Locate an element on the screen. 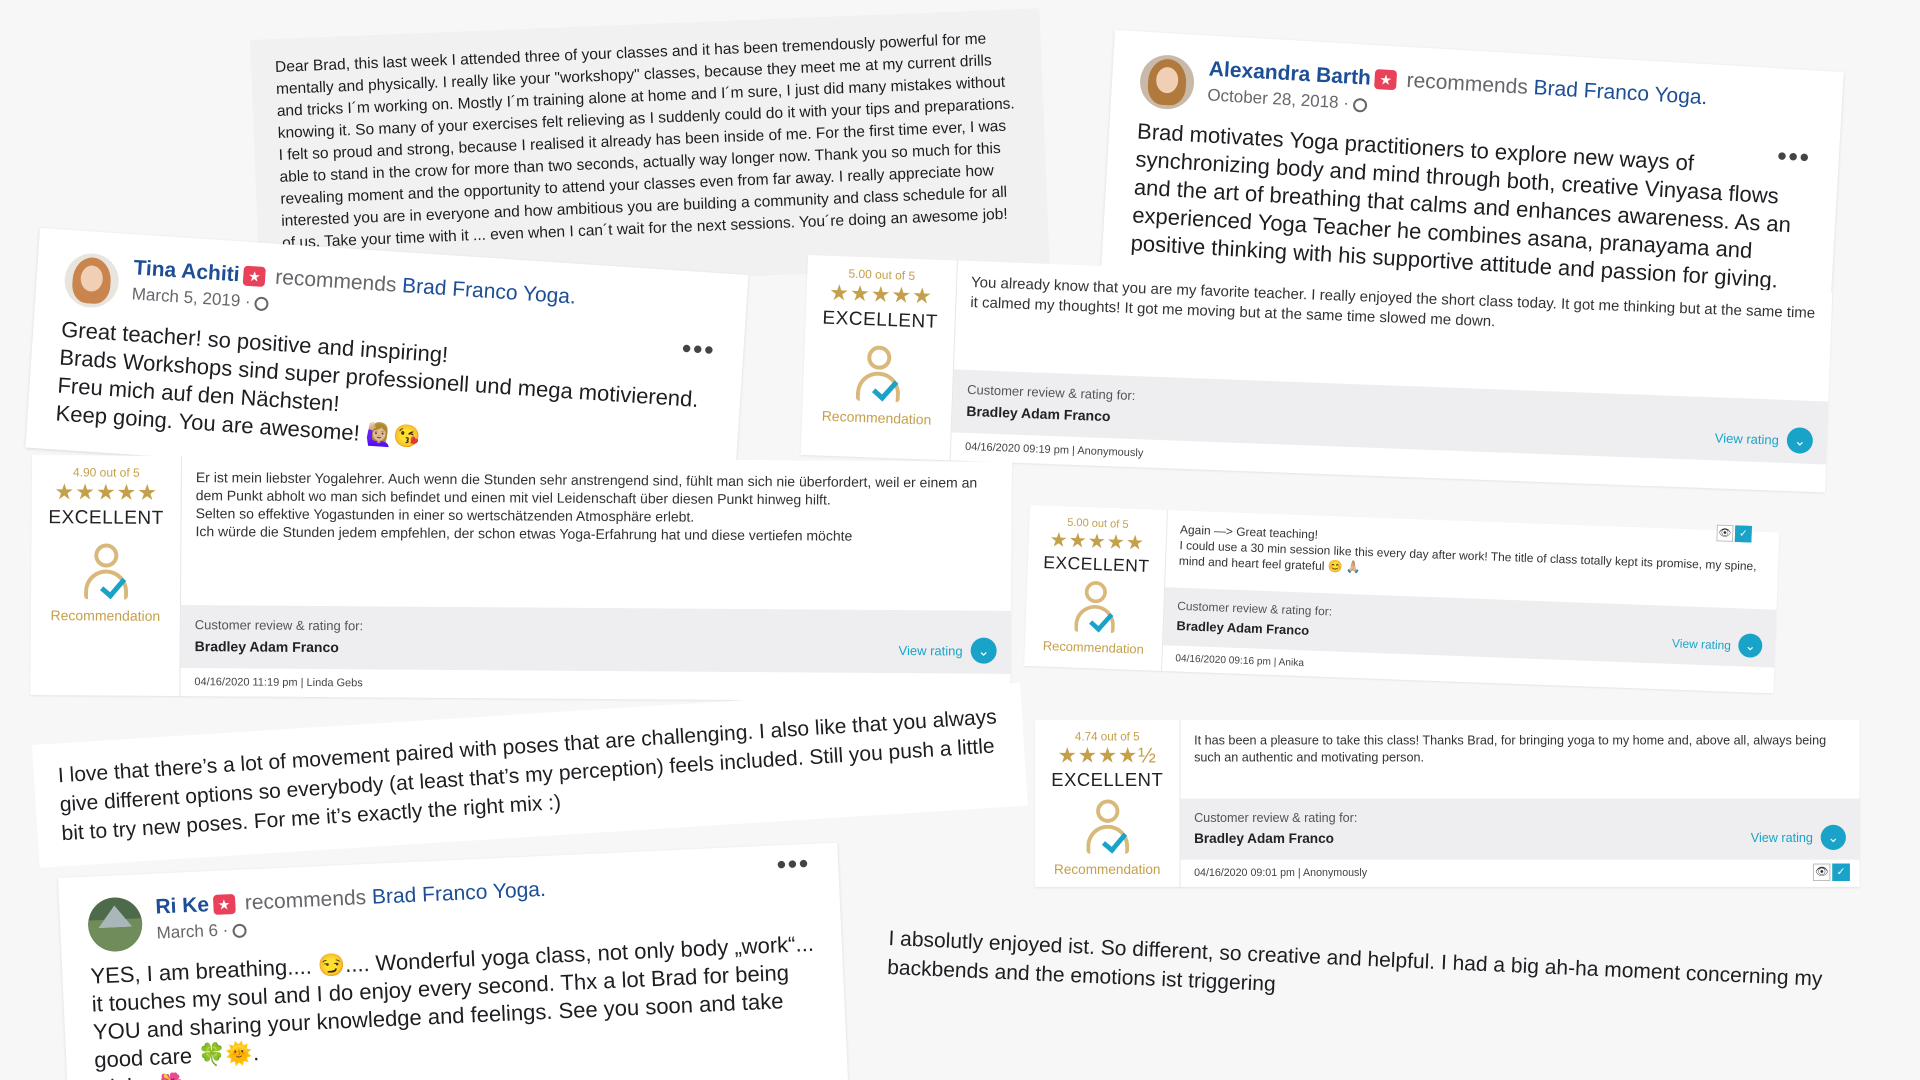  reviewer-name: Ri Ke is located at coordinates (182, 905).